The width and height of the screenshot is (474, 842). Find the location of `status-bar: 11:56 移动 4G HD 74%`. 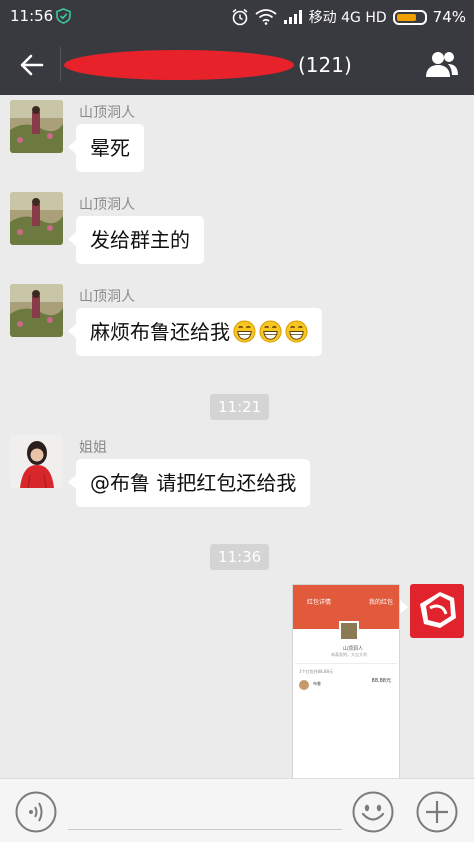

status-bar: 11:56 移动 4G HD 74% is located at coordinates (237, 16).